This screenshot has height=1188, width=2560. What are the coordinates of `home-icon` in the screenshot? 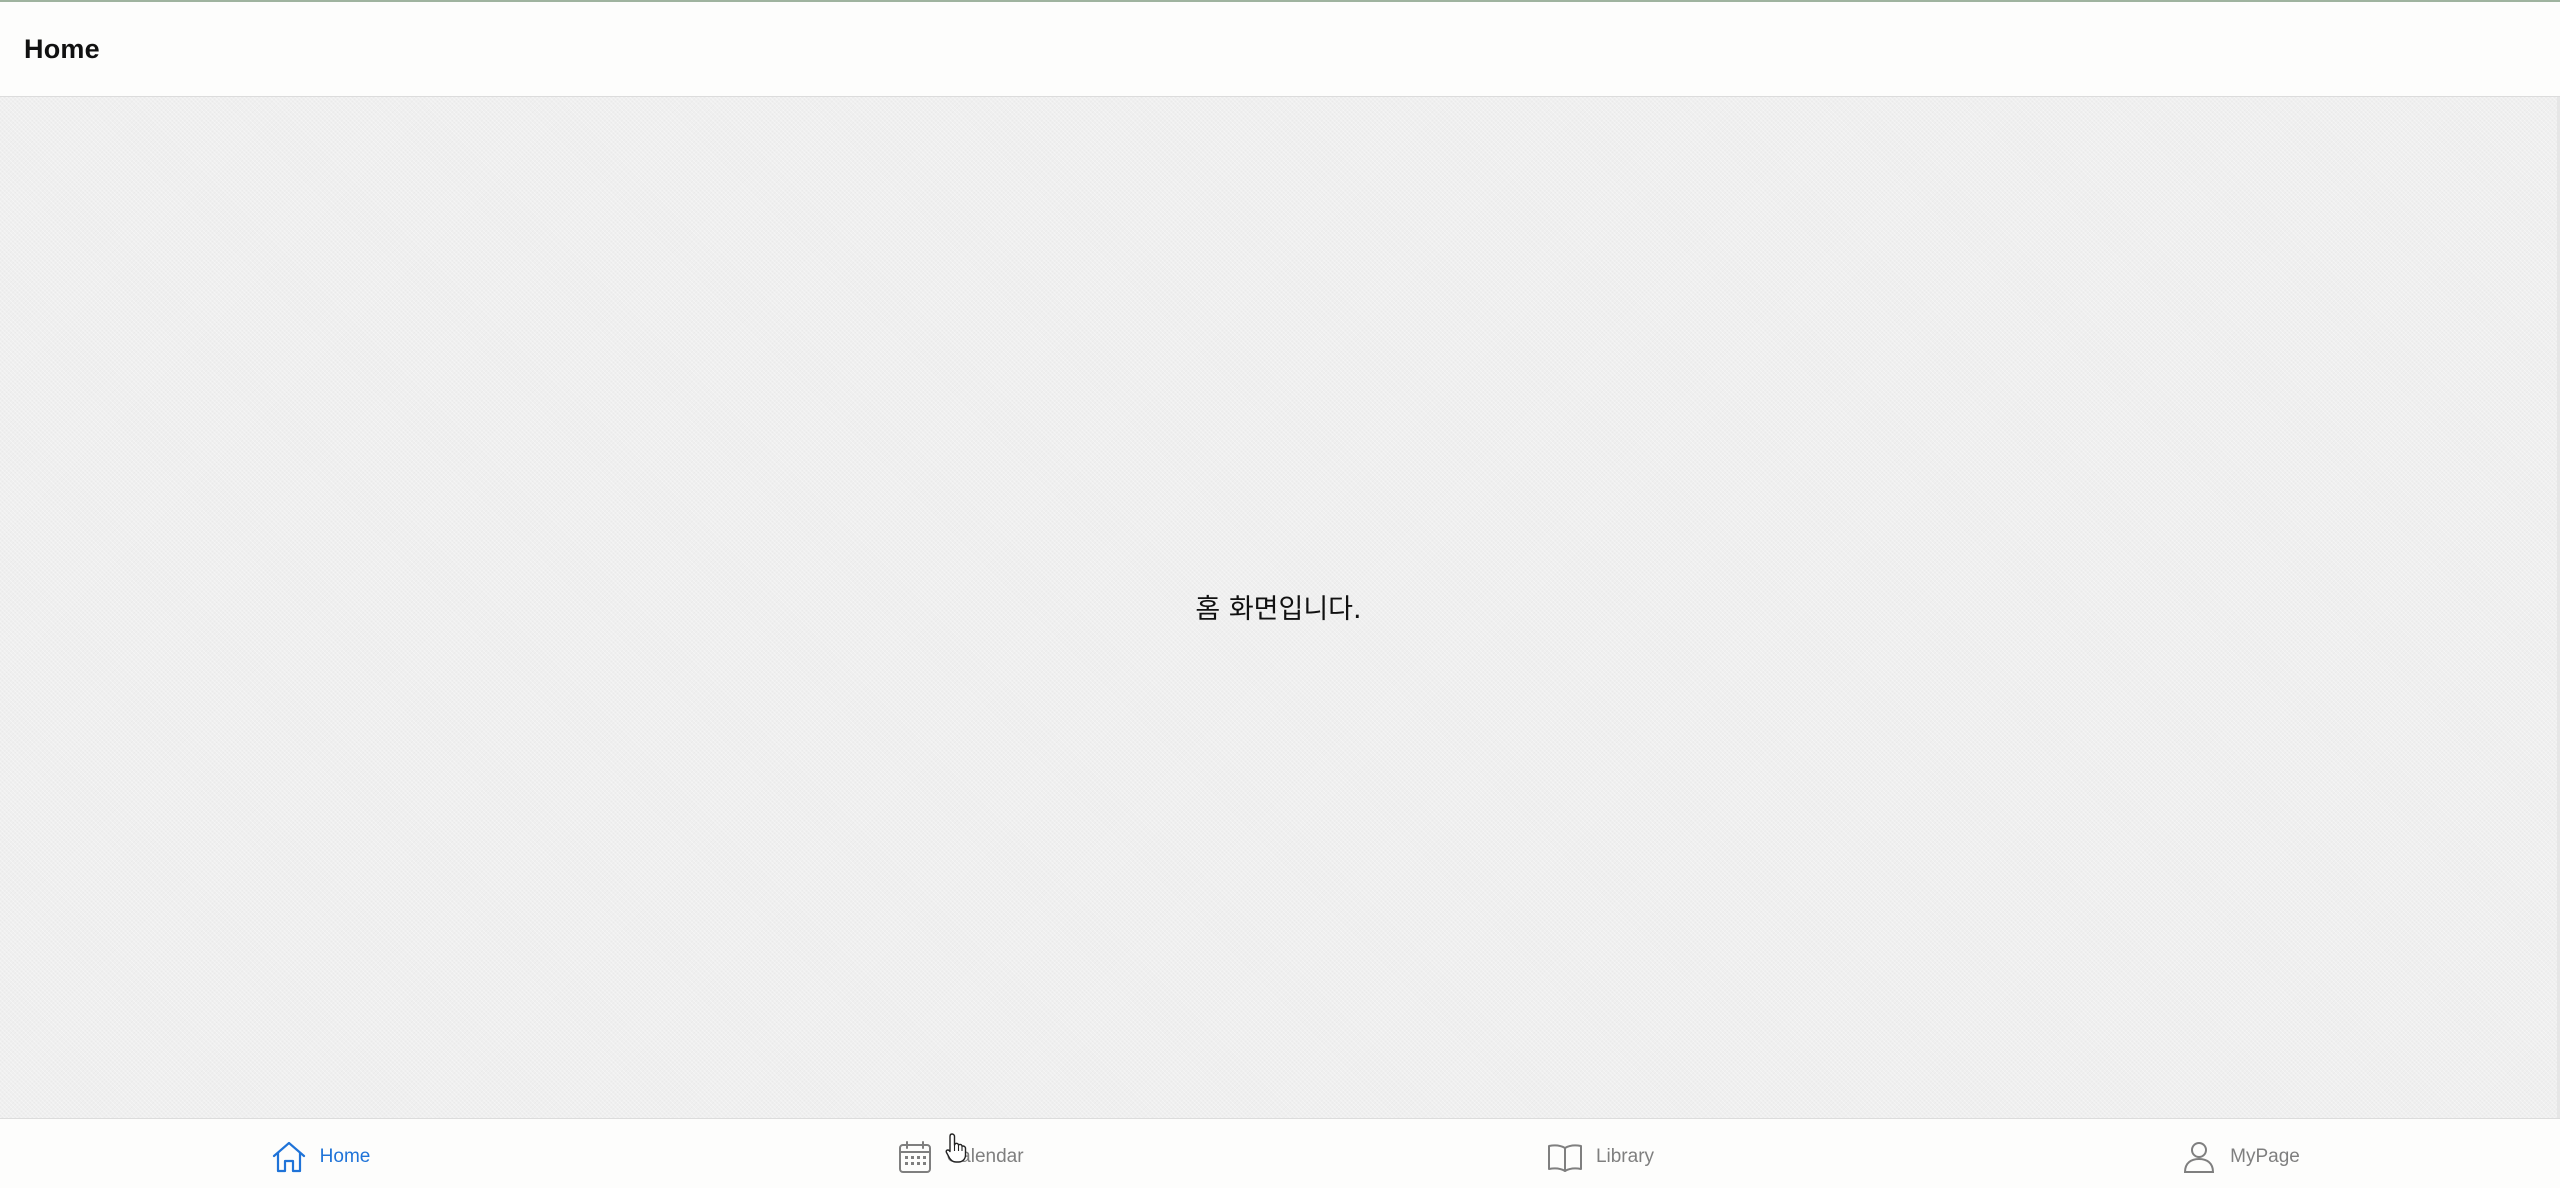 It's located at (289, 1157).